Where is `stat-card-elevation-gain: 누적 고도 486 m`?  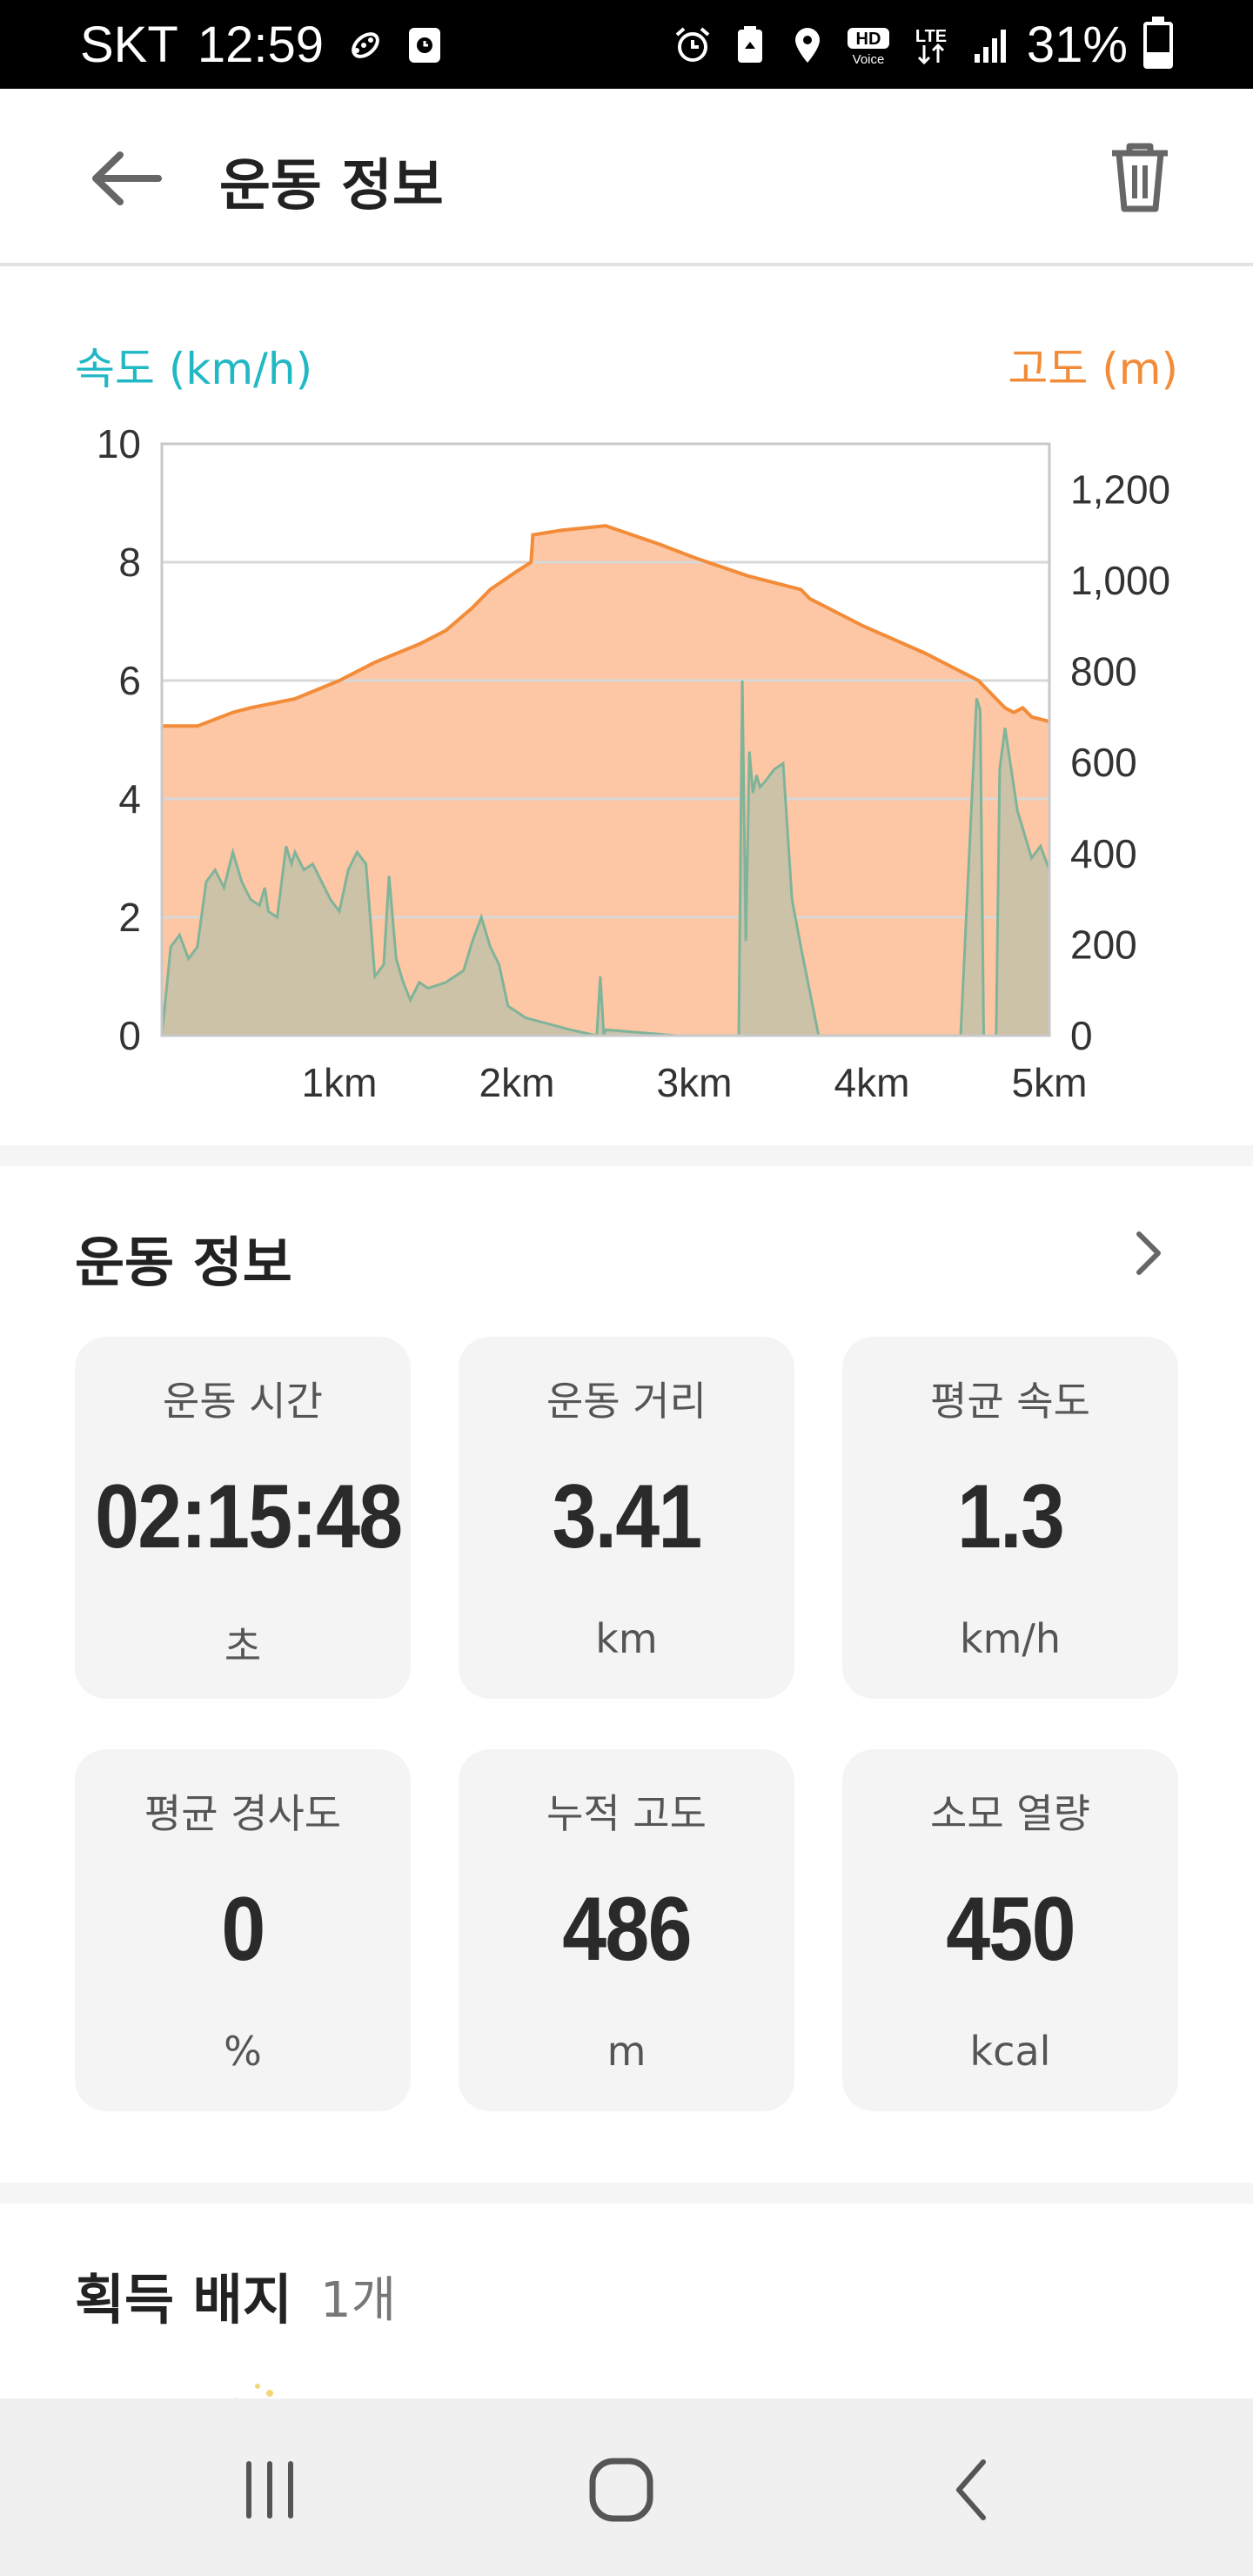 stat-card-elevation-gain: 누적 고도 486 m is located at coordinates (626, 1930).